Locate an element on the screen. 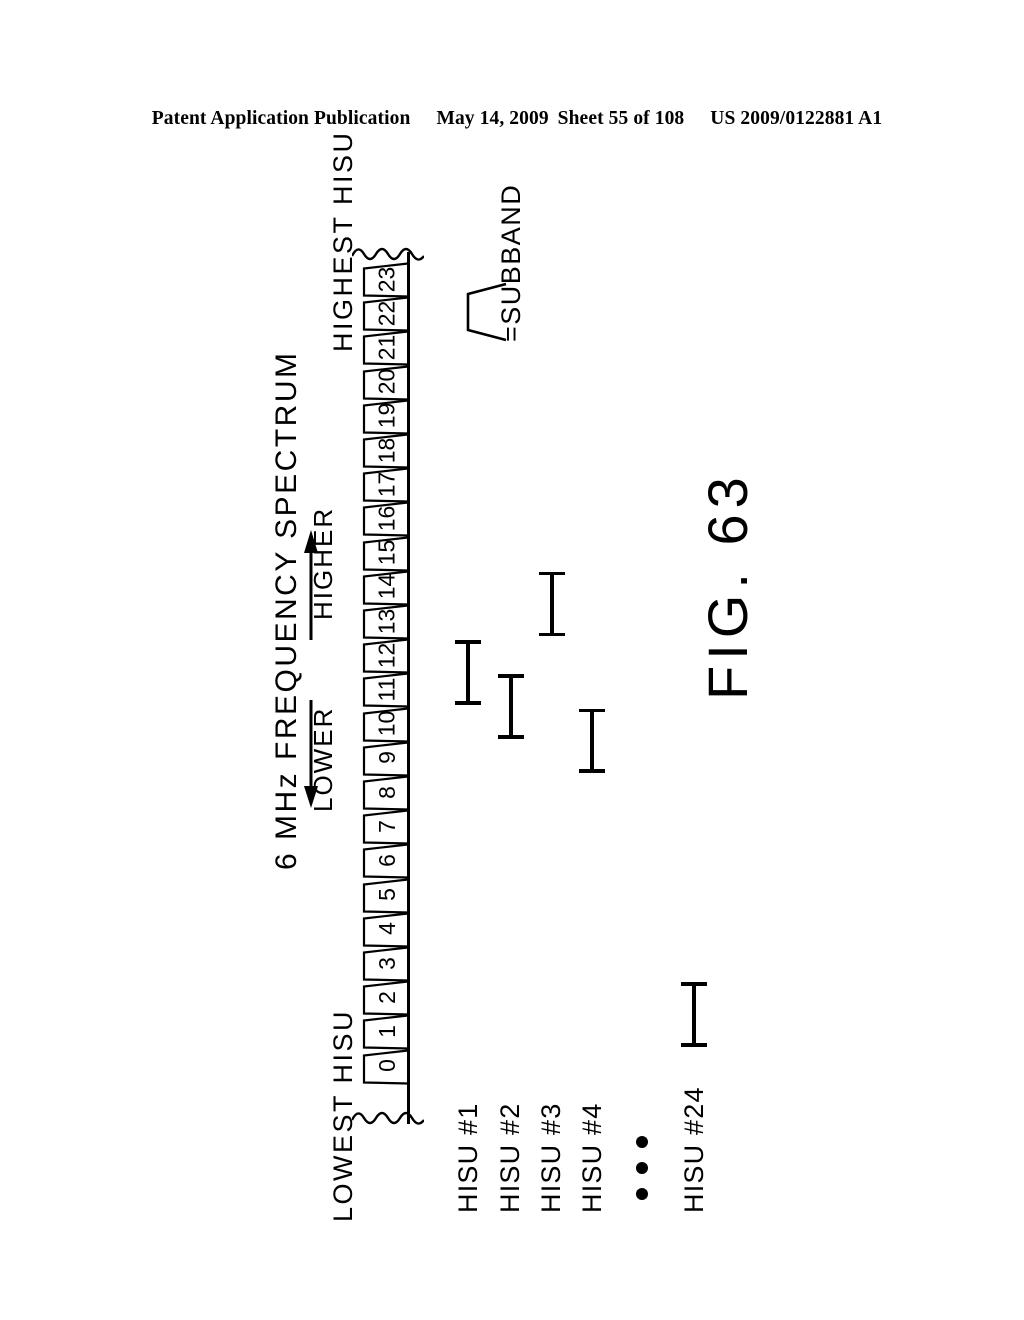  subband-number: 3 is located at coordinates (386, 963).